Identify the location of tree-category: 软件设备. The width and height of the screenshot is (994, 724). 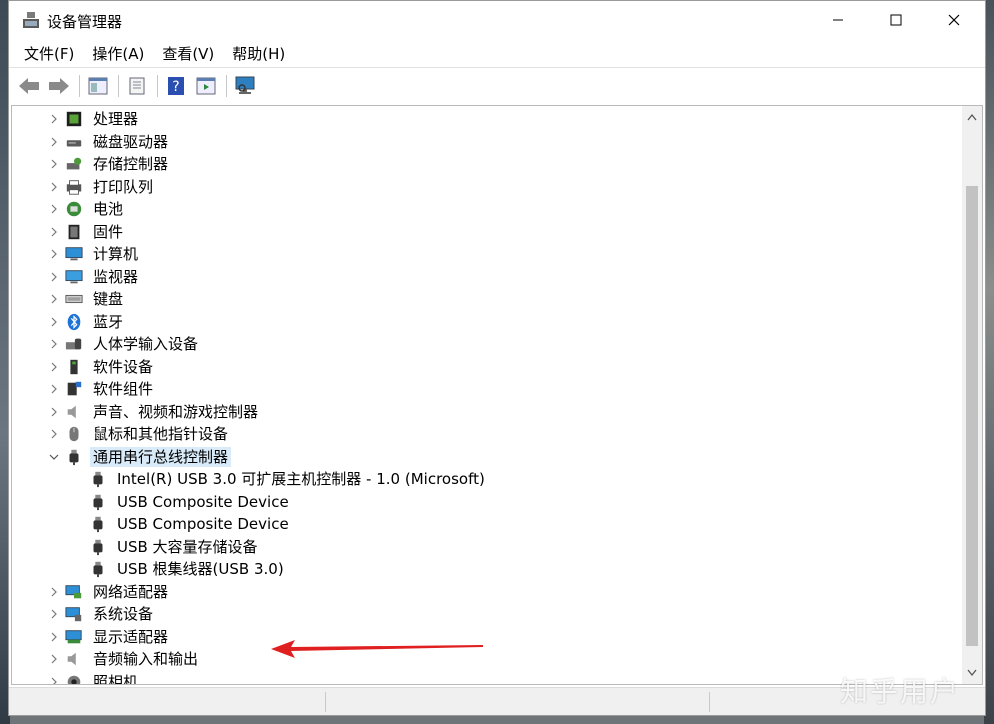
(103, 367).